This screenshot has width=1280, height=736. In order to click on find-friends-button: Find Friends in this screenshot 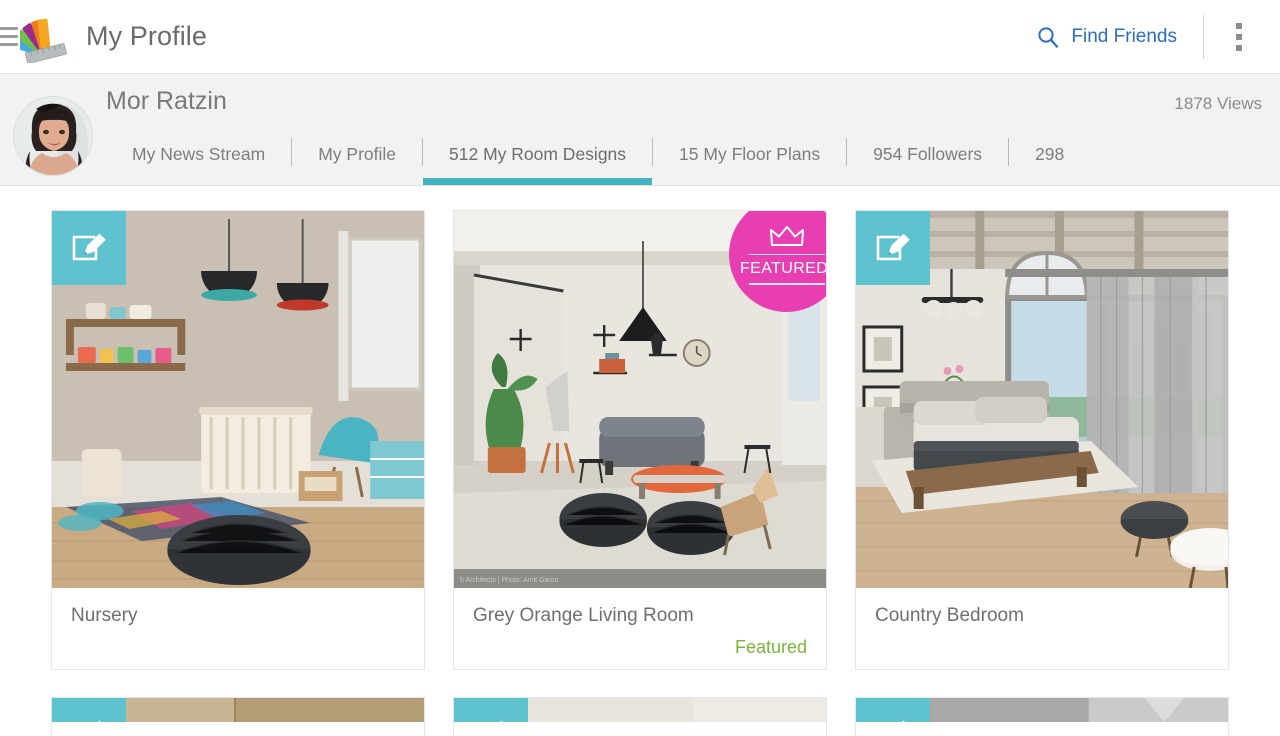, I will do `click(1106, 37)`.